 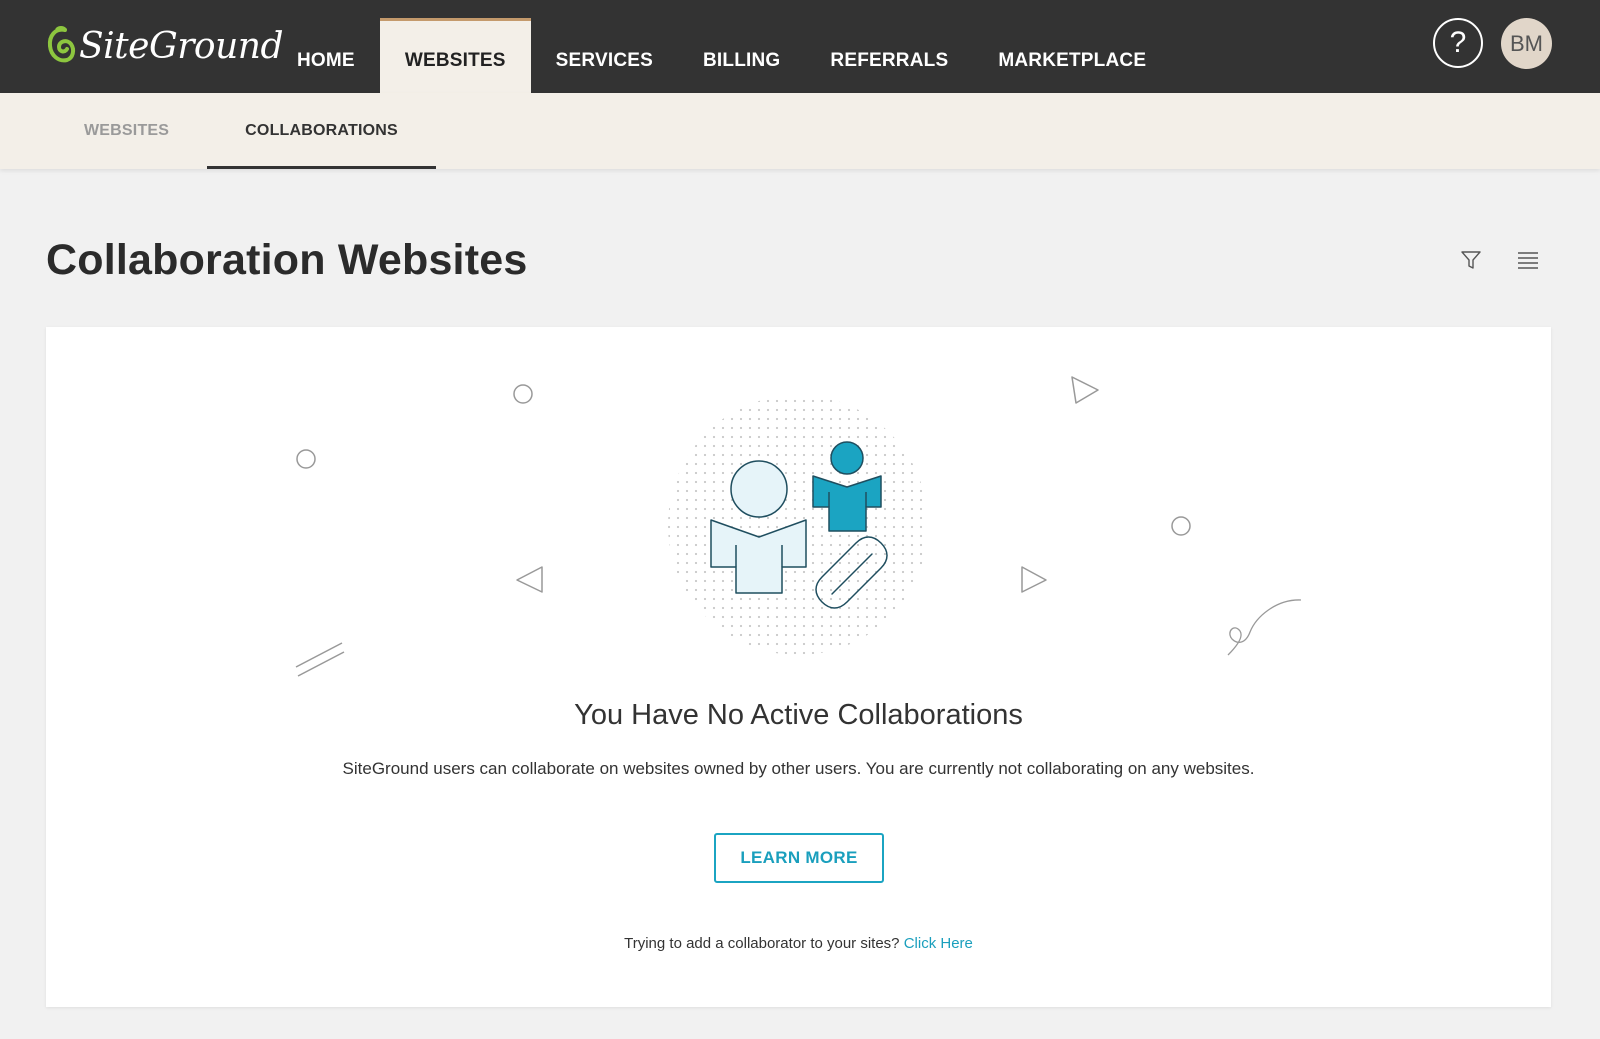 What do you see at coordinates (759, 489) in the screenshot?
I see `person-head-icon` at bounding box center [759, 489].